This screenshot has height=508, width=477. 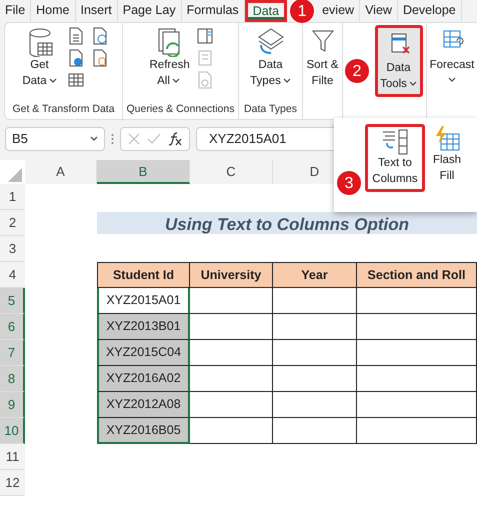 What do you see at coordinates (99, 36) in the screenshot?
I see `clock-document-icon` at bounding box center [99, 36].